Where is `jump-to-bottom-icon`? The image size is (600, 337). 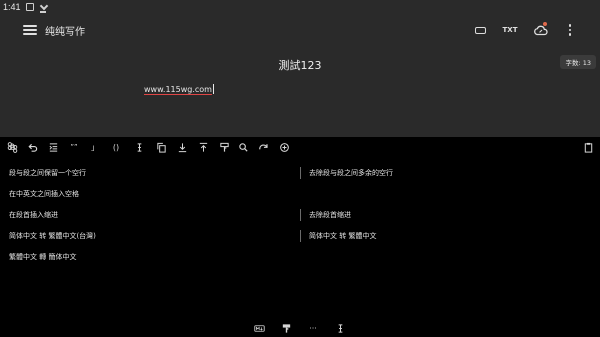 jump-to-bottom-icon is located at coordinates (182, 147).